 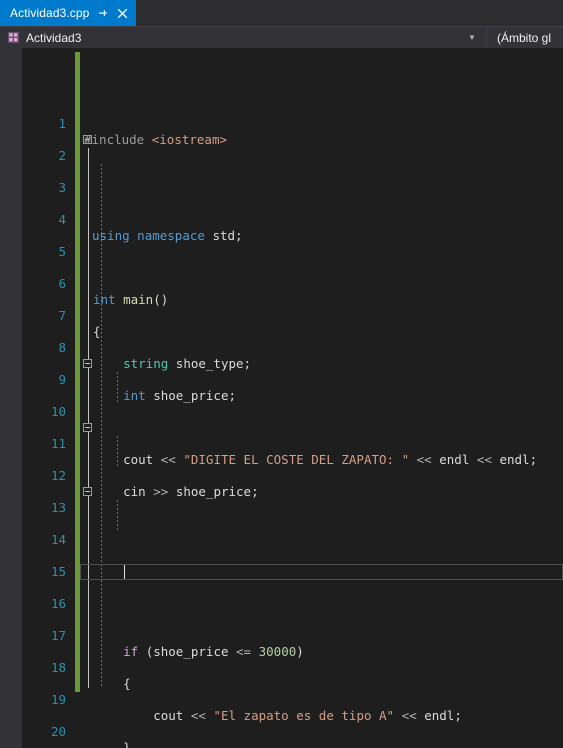 What do you see at coordinates (281, 219) in the screenshot?
I see `code-line: 4 using namespace std;` at bounding box center [281, 219].